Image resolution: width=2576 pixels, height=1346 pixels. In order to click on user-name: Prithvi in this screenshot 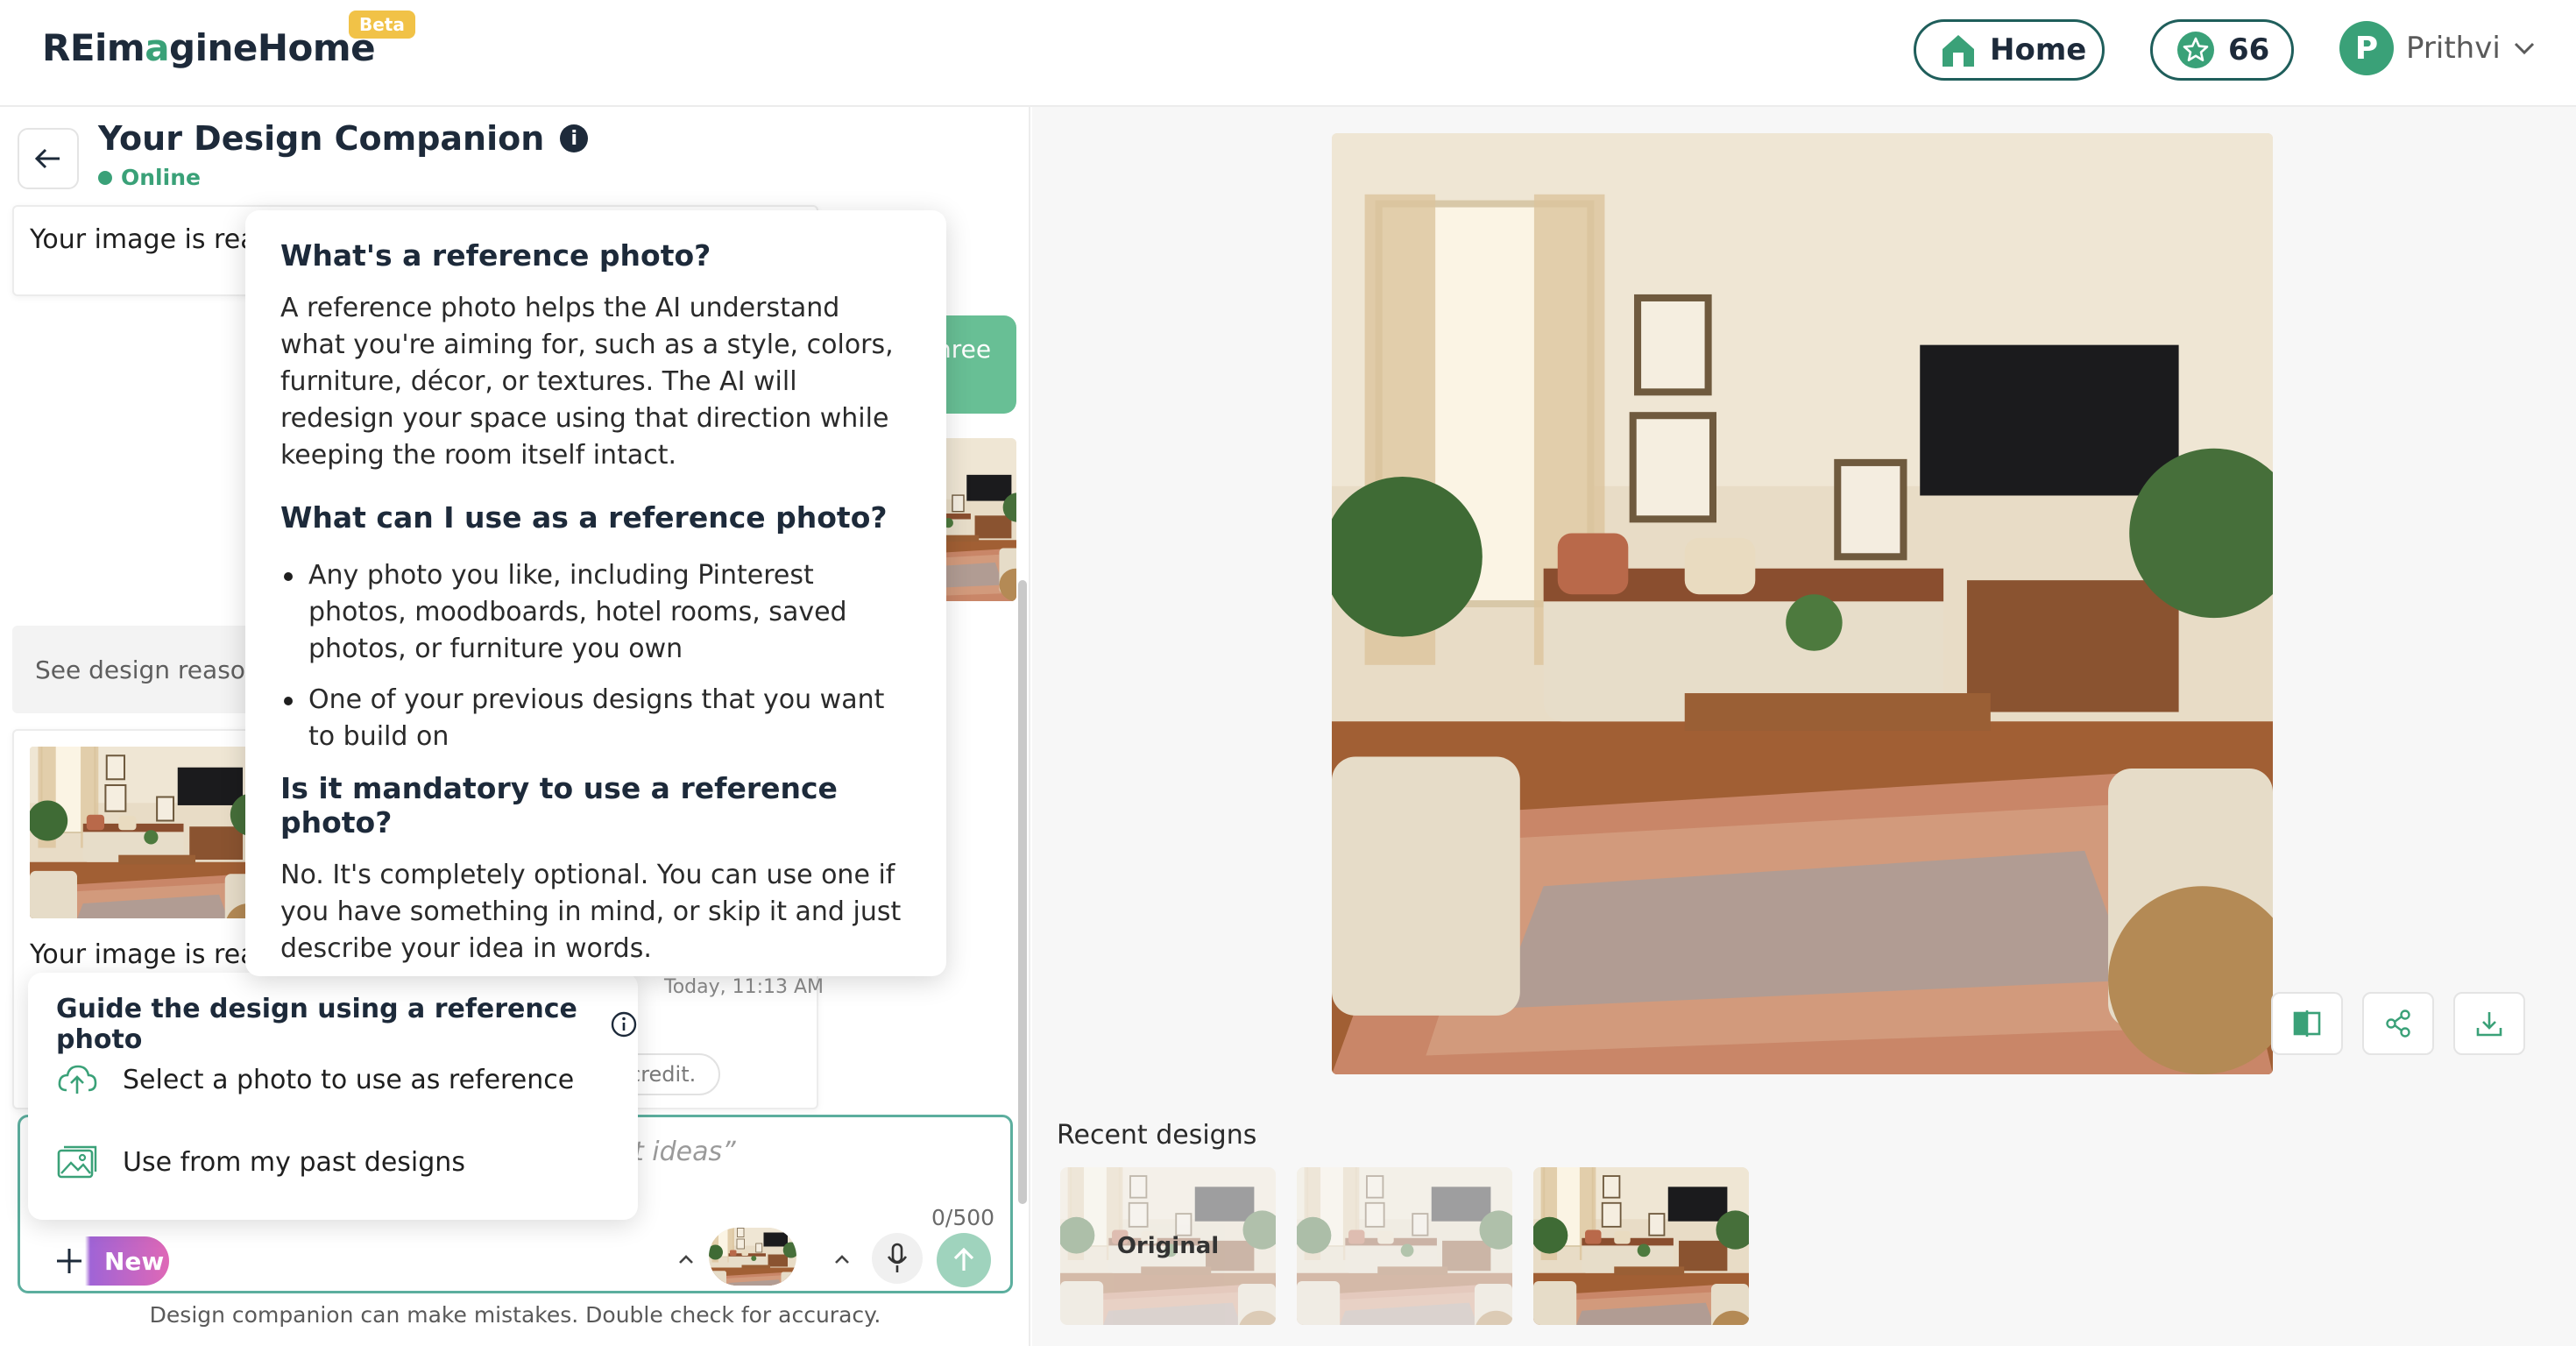, I will do `click(2453, 48)`.